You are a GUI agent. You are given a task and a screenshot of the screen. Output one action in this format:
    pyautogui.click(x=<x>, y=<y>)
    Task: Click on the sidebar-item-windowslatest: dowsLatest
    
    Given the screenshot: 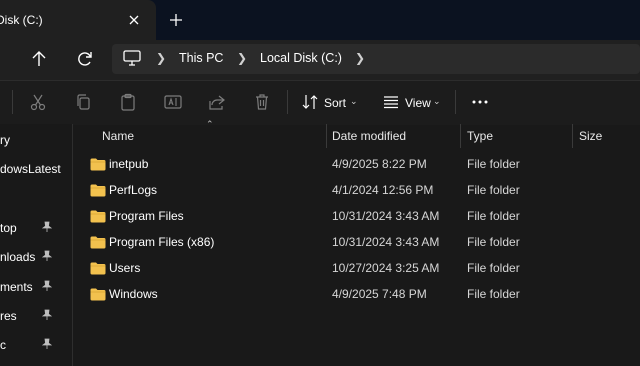 What is the action you would take?
    pyautogui.click(x=30, y=169)
    